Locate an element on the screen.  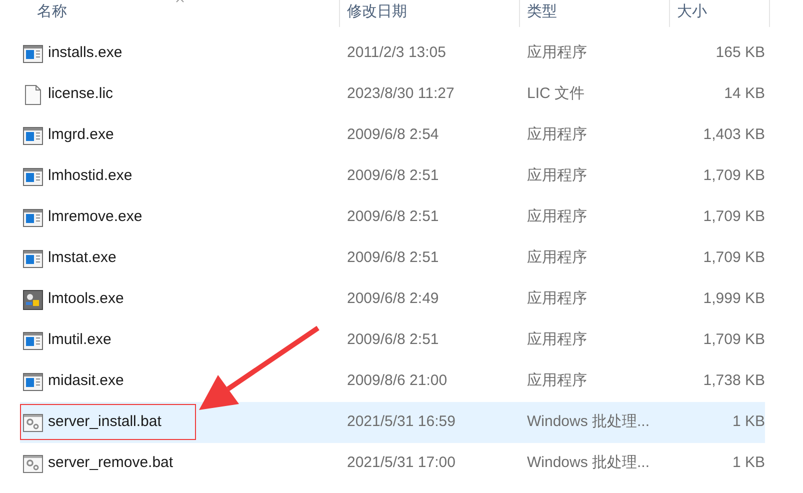
column-header: 类型 is located at coordinates (595, 13).